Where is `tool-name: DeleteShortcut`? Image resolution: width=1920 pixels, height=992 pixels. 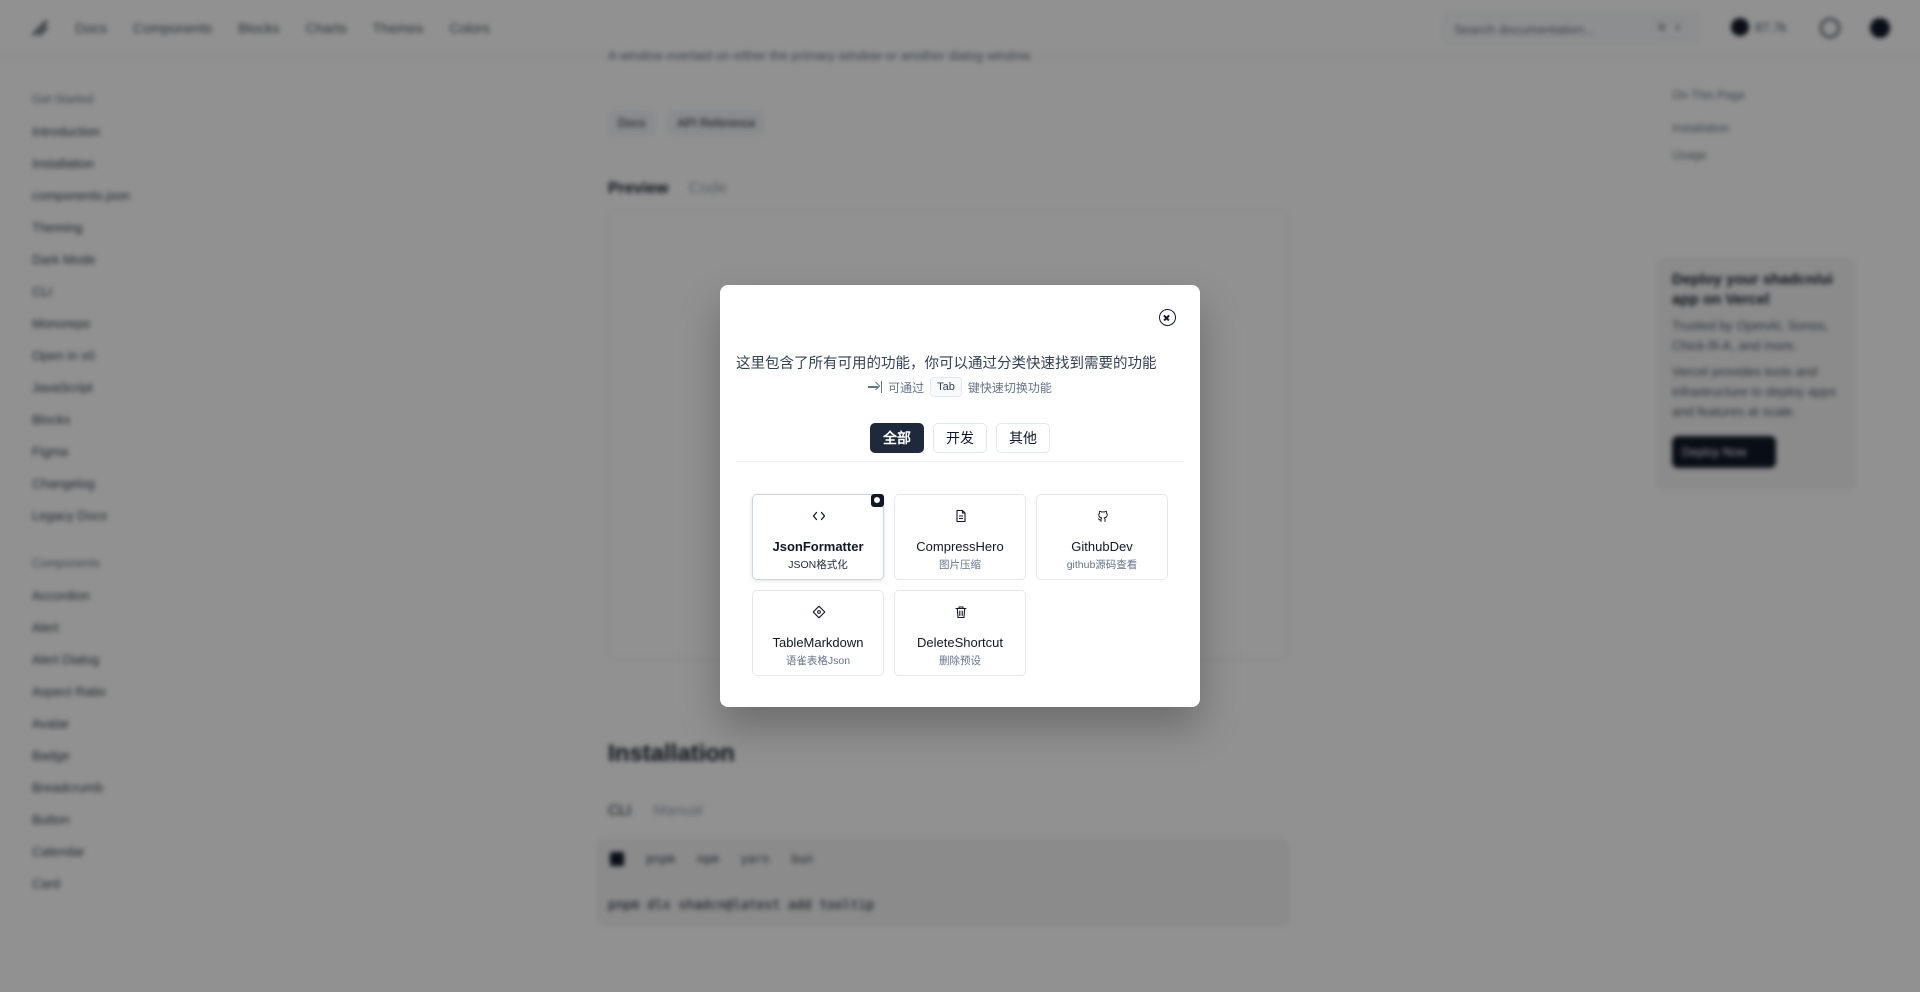 tool-name: DeleteShortcut is located at coordinates (960, 642).